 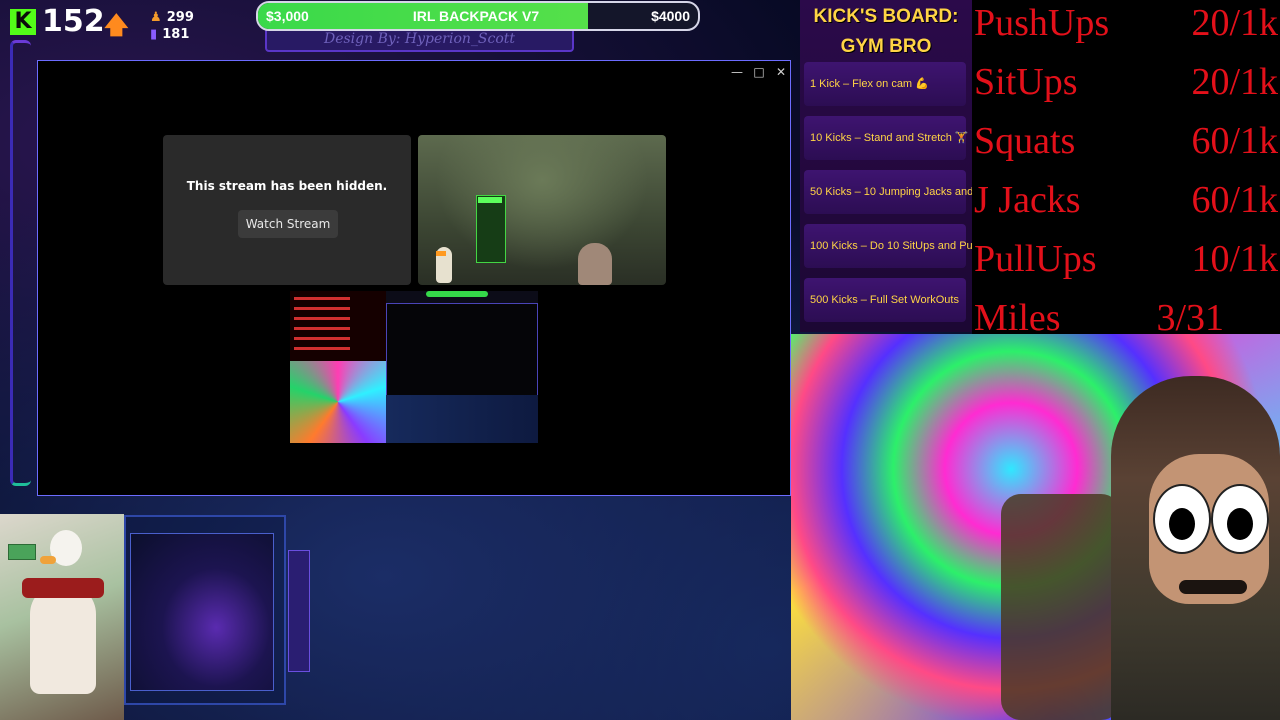 What do you see at coordinates (287, 186) in the screenshot?
I see `hidden-stream-message: This stream has been hidden.` at bounding box center [287, 186].